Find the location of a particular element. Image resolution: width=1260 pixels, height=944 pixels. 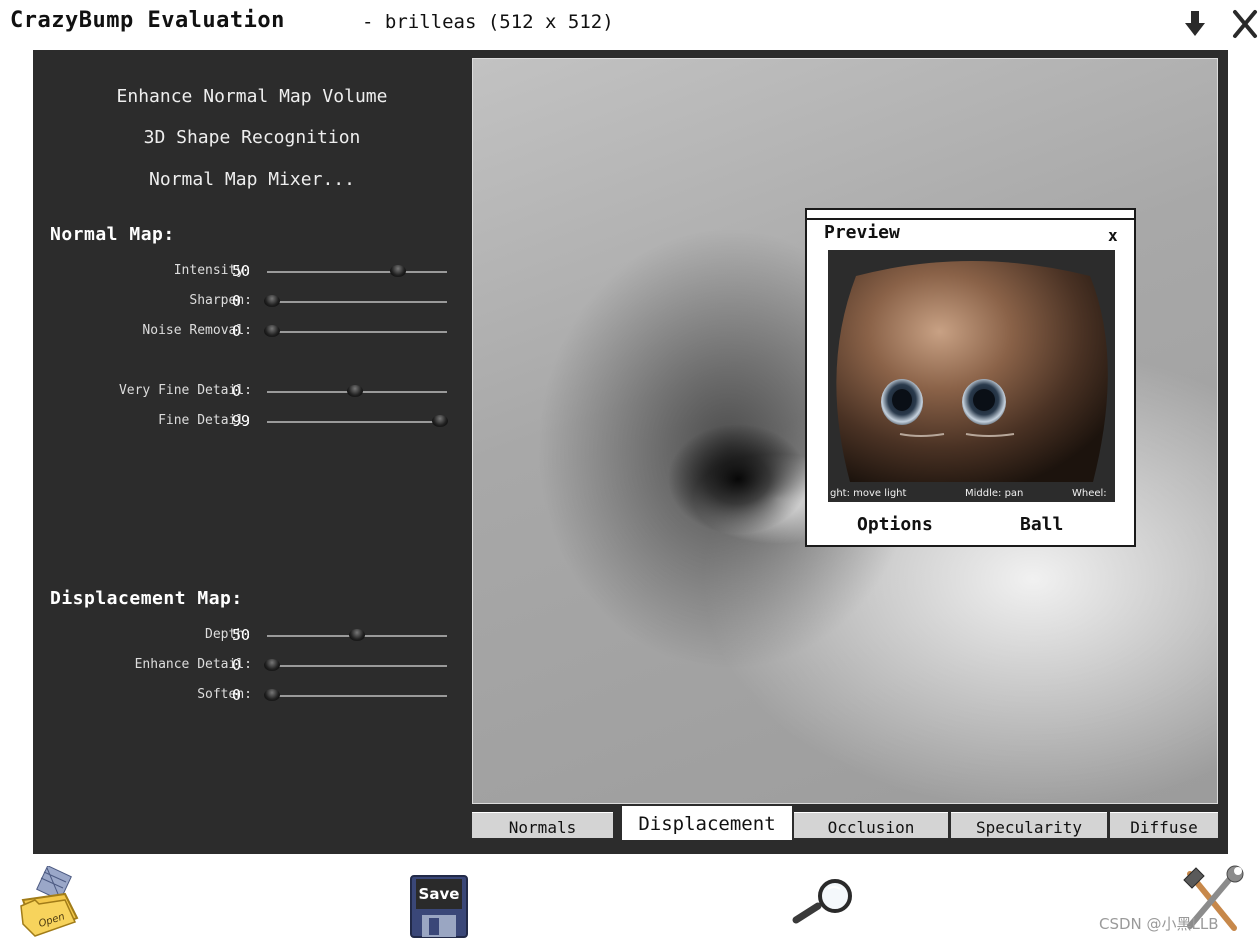

sharpen-slider-row: Sharpen: 0 is located at coordinates (252, 301).